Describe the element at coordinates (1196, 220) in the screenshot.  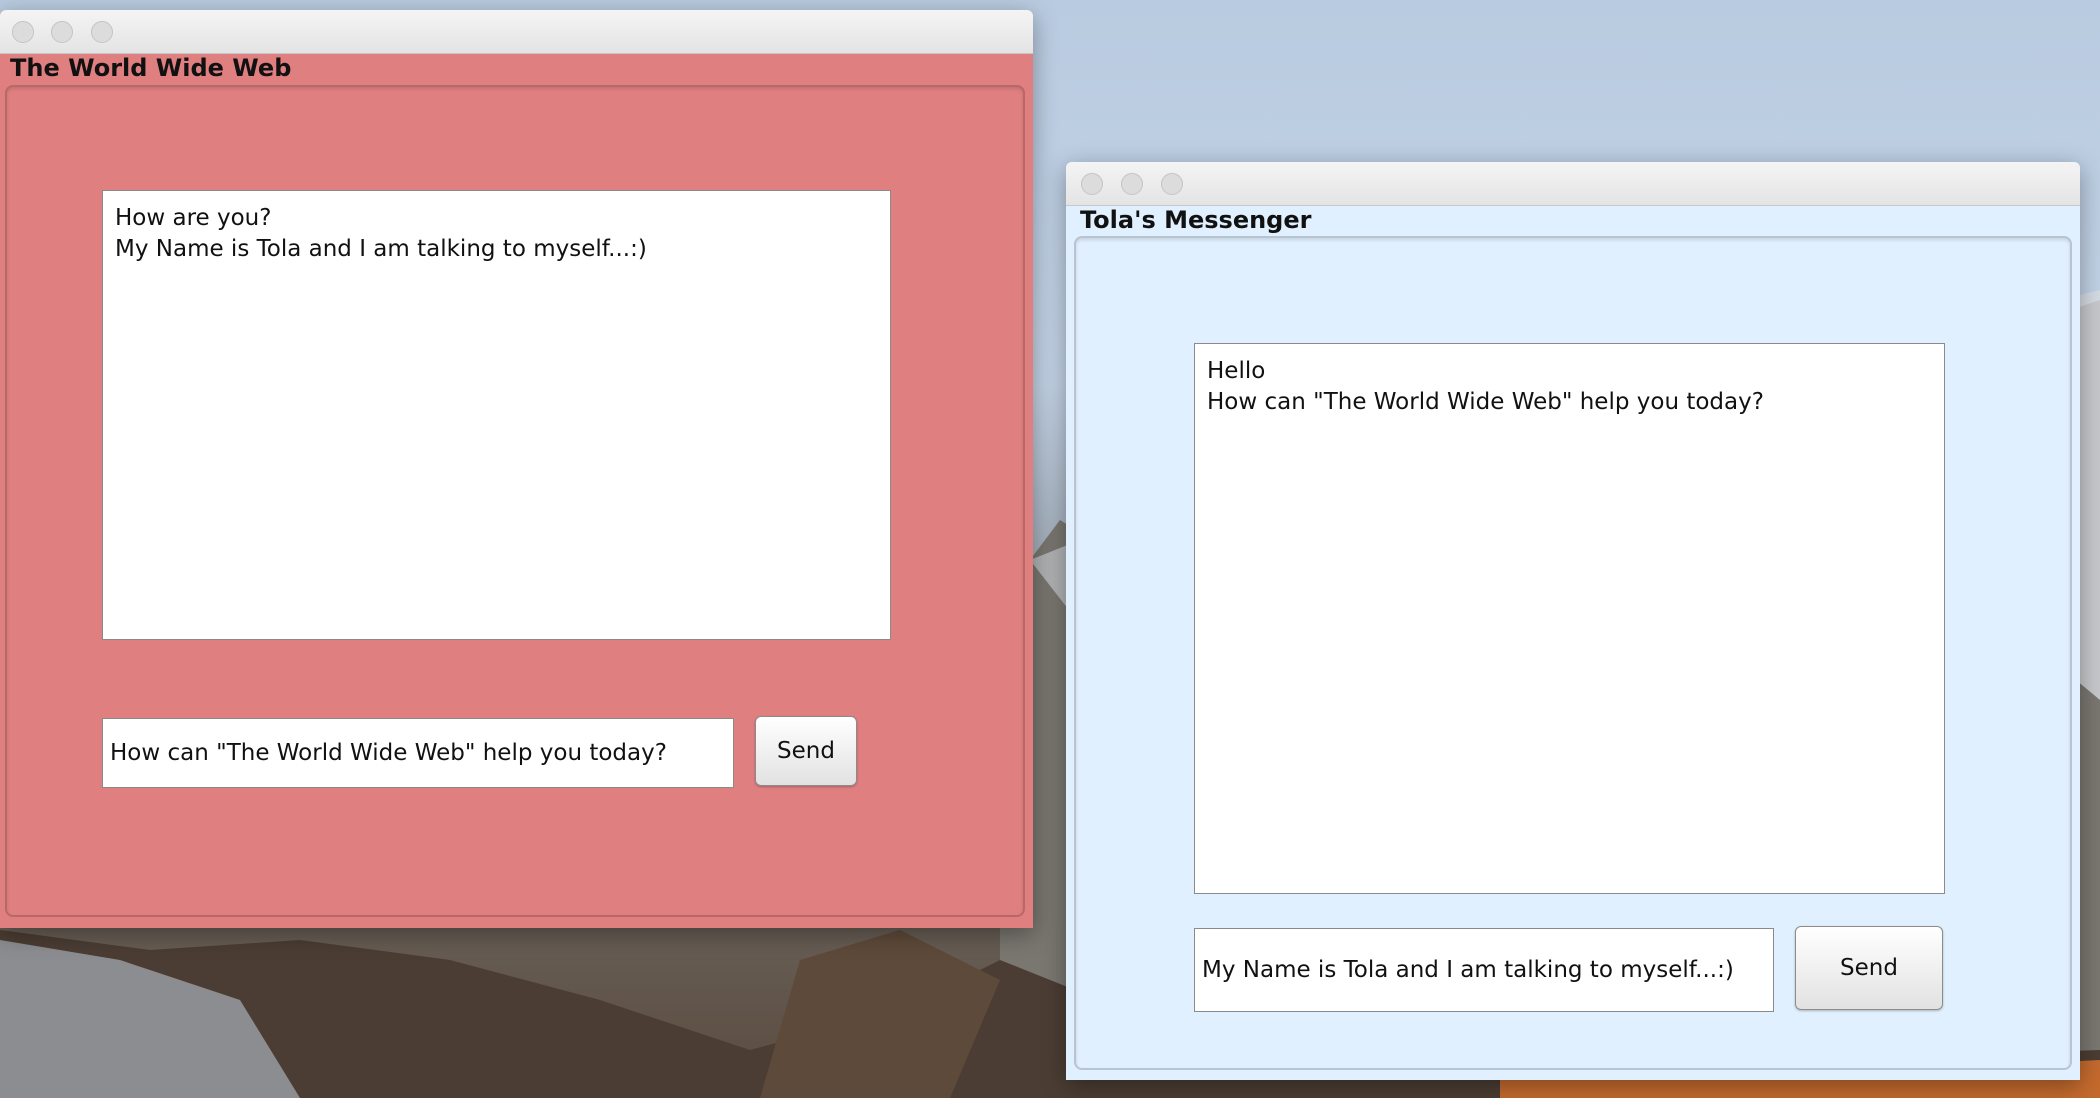
I see `right-window-title: Tola's Messenger` at that location.